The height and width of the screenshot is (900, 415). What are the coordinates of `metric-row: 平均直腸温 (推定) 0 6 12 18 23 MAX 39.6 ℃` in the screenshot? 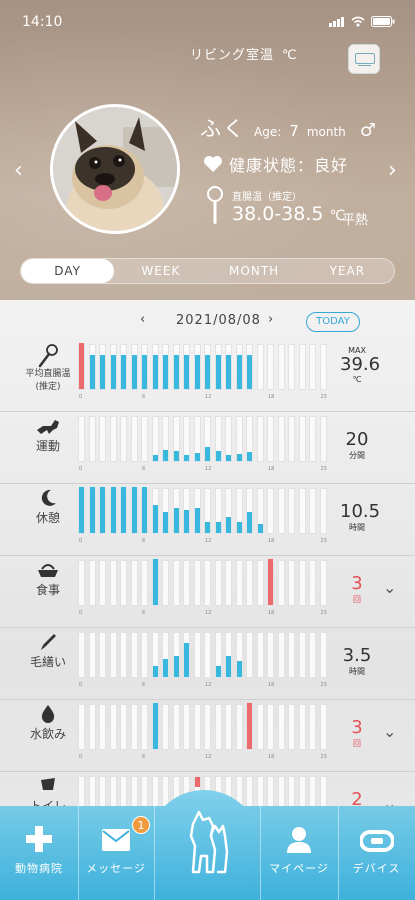 It's located at (207, 376).